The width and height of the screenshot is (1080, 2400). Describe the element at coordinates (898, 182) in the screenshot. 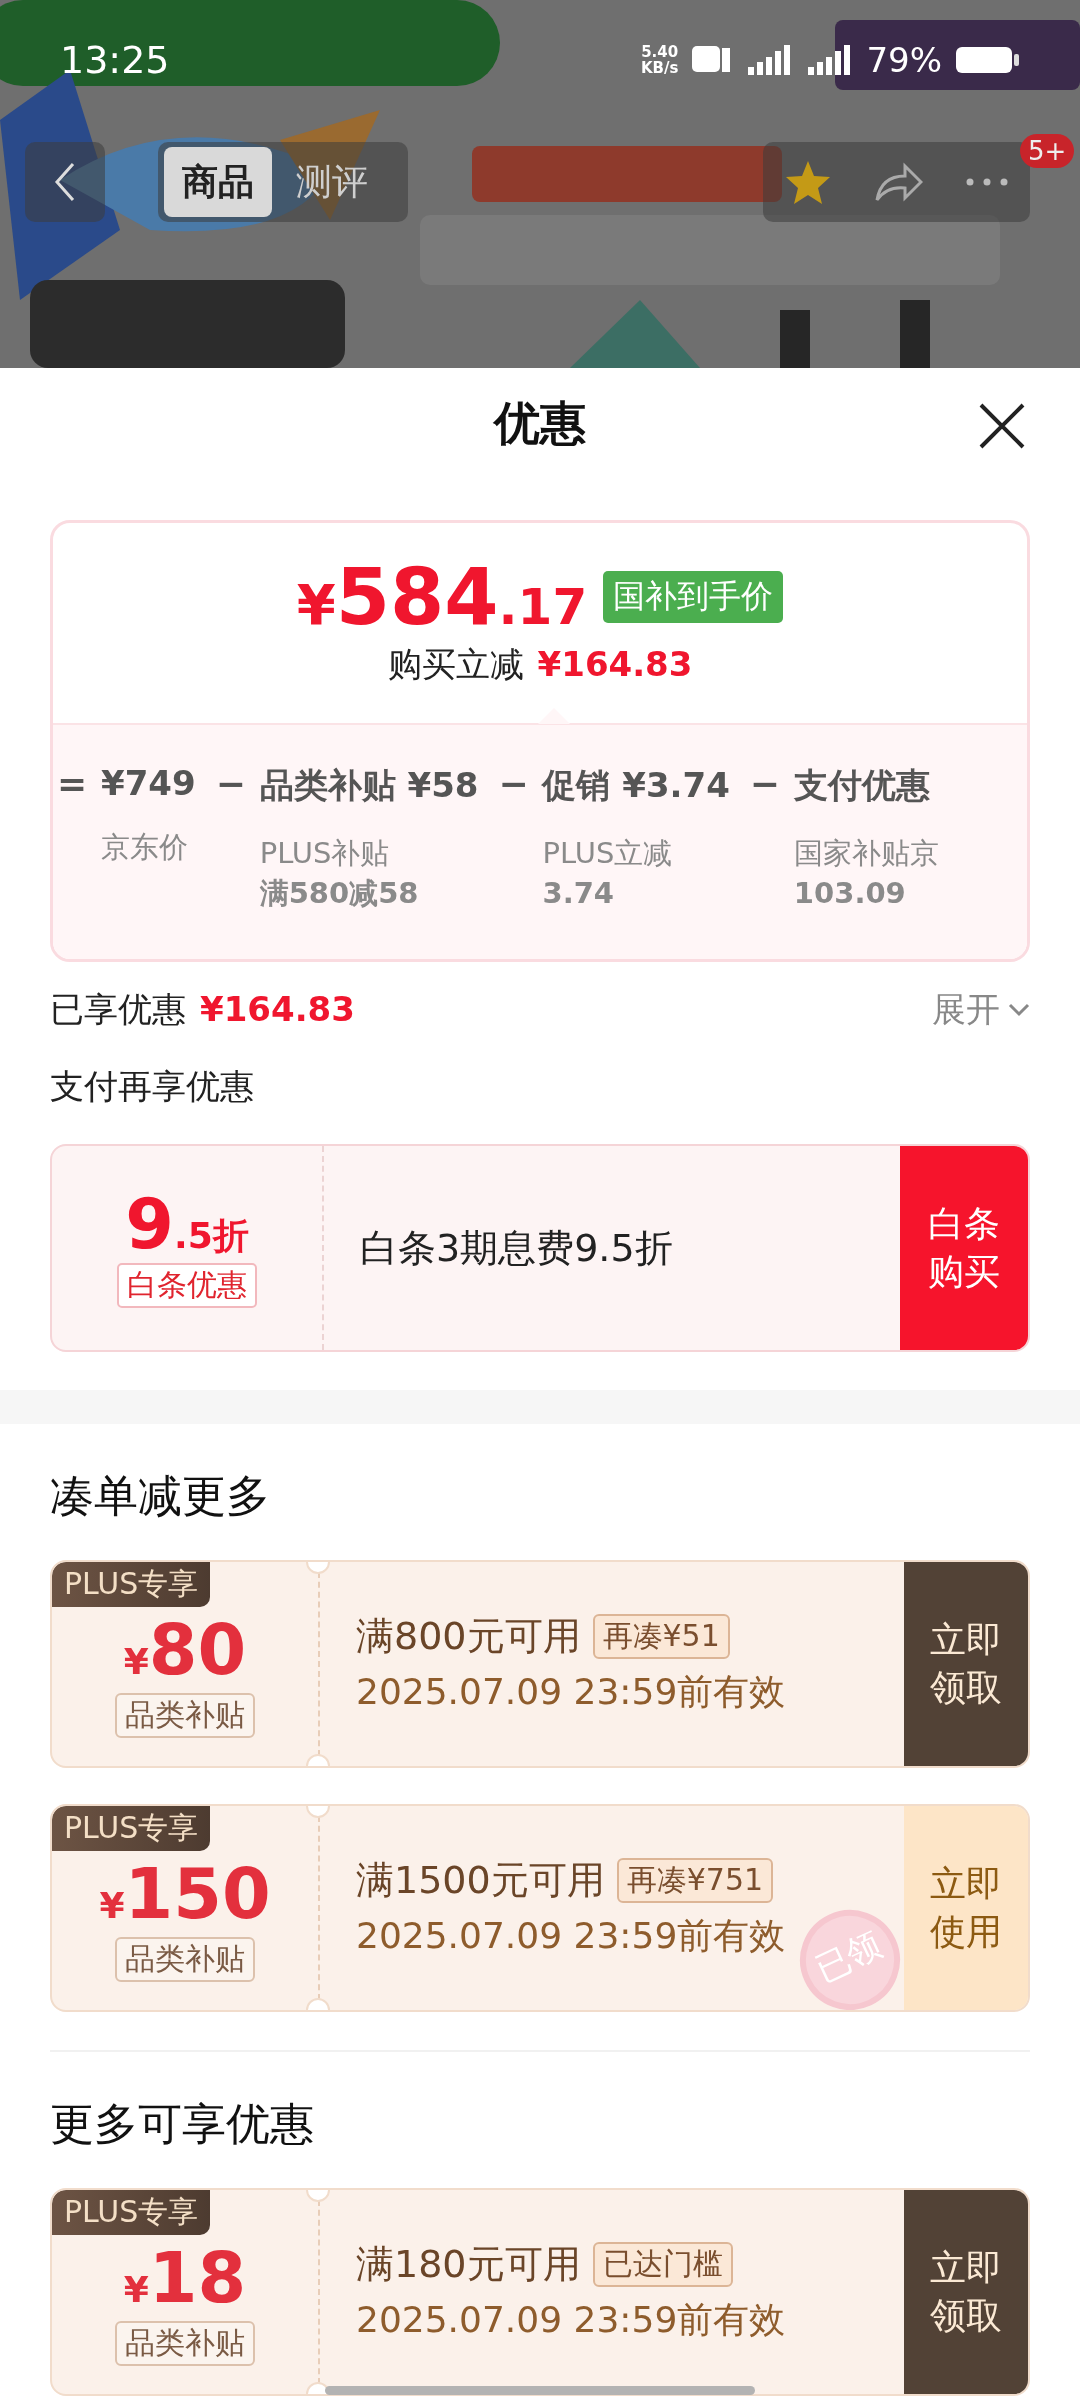

I see `share-icon` at that location.